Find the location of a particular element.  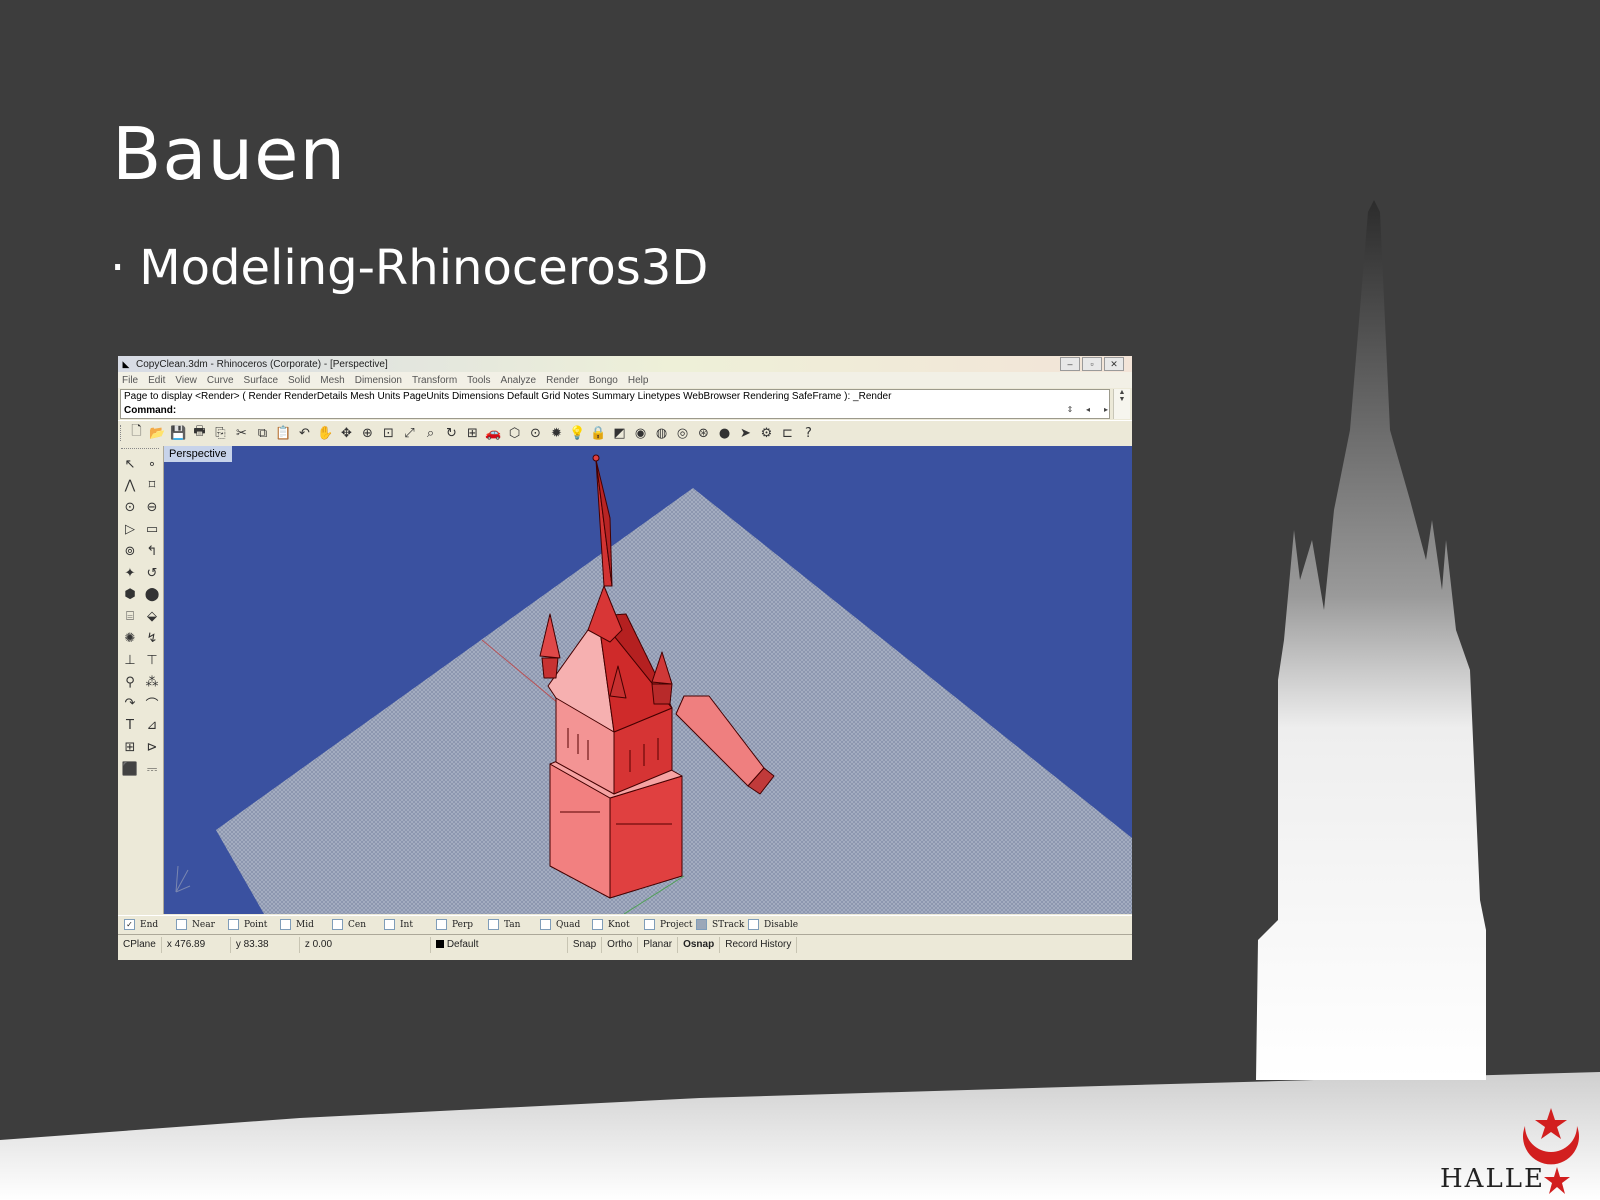

menu-view: View is located at coordinates (186, 380).